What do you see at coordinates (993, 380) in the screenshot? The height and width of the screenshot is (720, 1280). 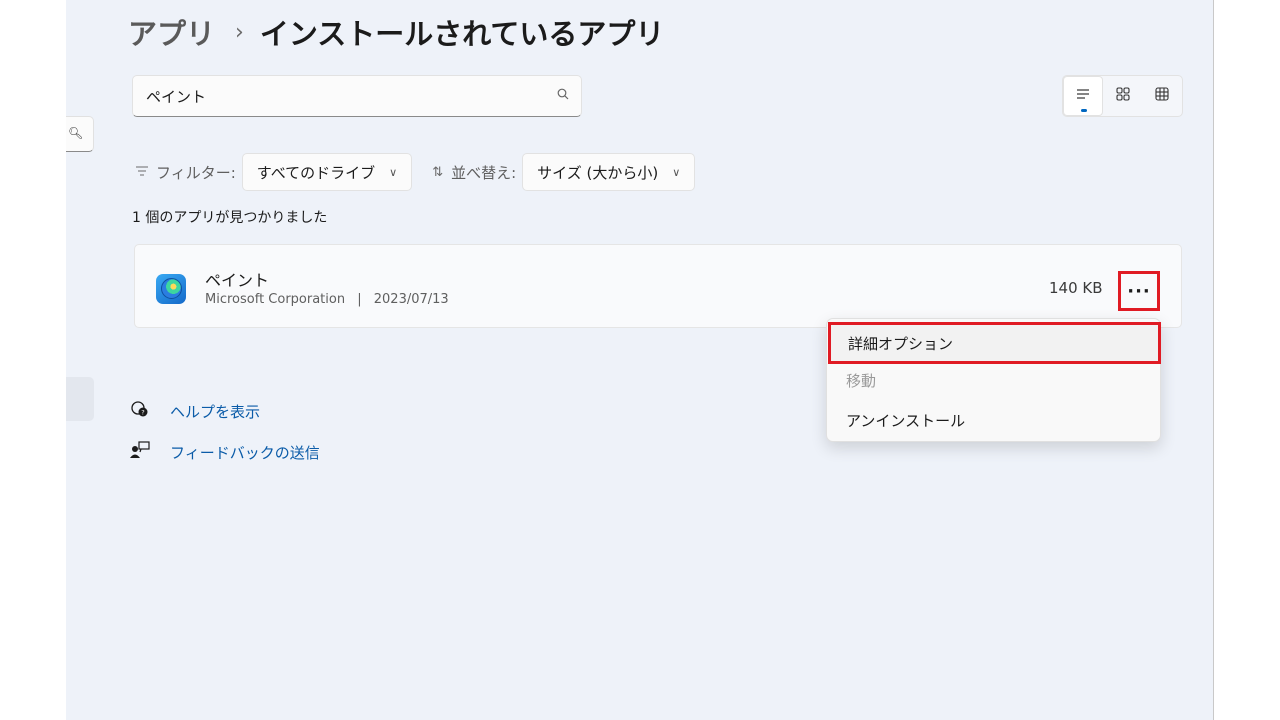 I see `context-menu: 詳細オプション 移動 アンインストール` at bounding box center [993, 380].